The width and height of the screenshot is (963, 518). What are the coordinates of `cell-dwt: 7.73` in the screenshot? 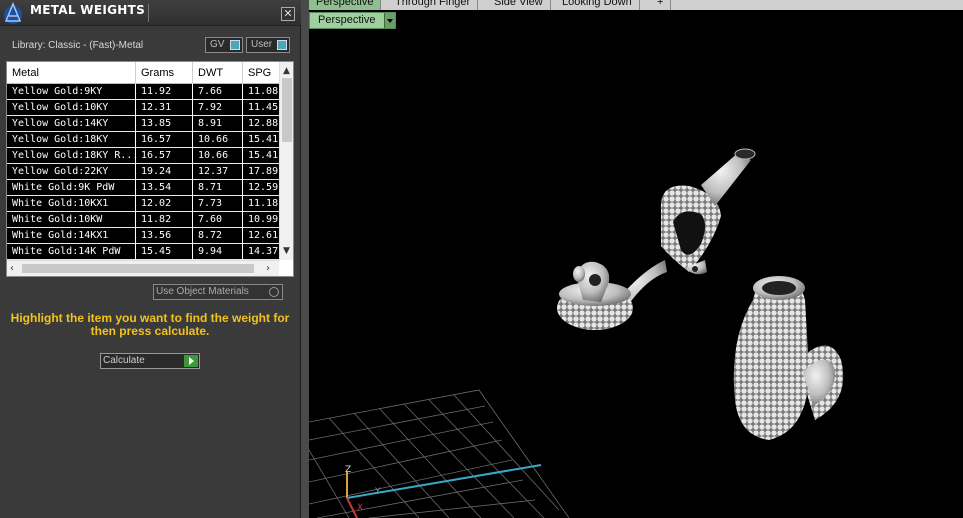 It's located at (218, 204).